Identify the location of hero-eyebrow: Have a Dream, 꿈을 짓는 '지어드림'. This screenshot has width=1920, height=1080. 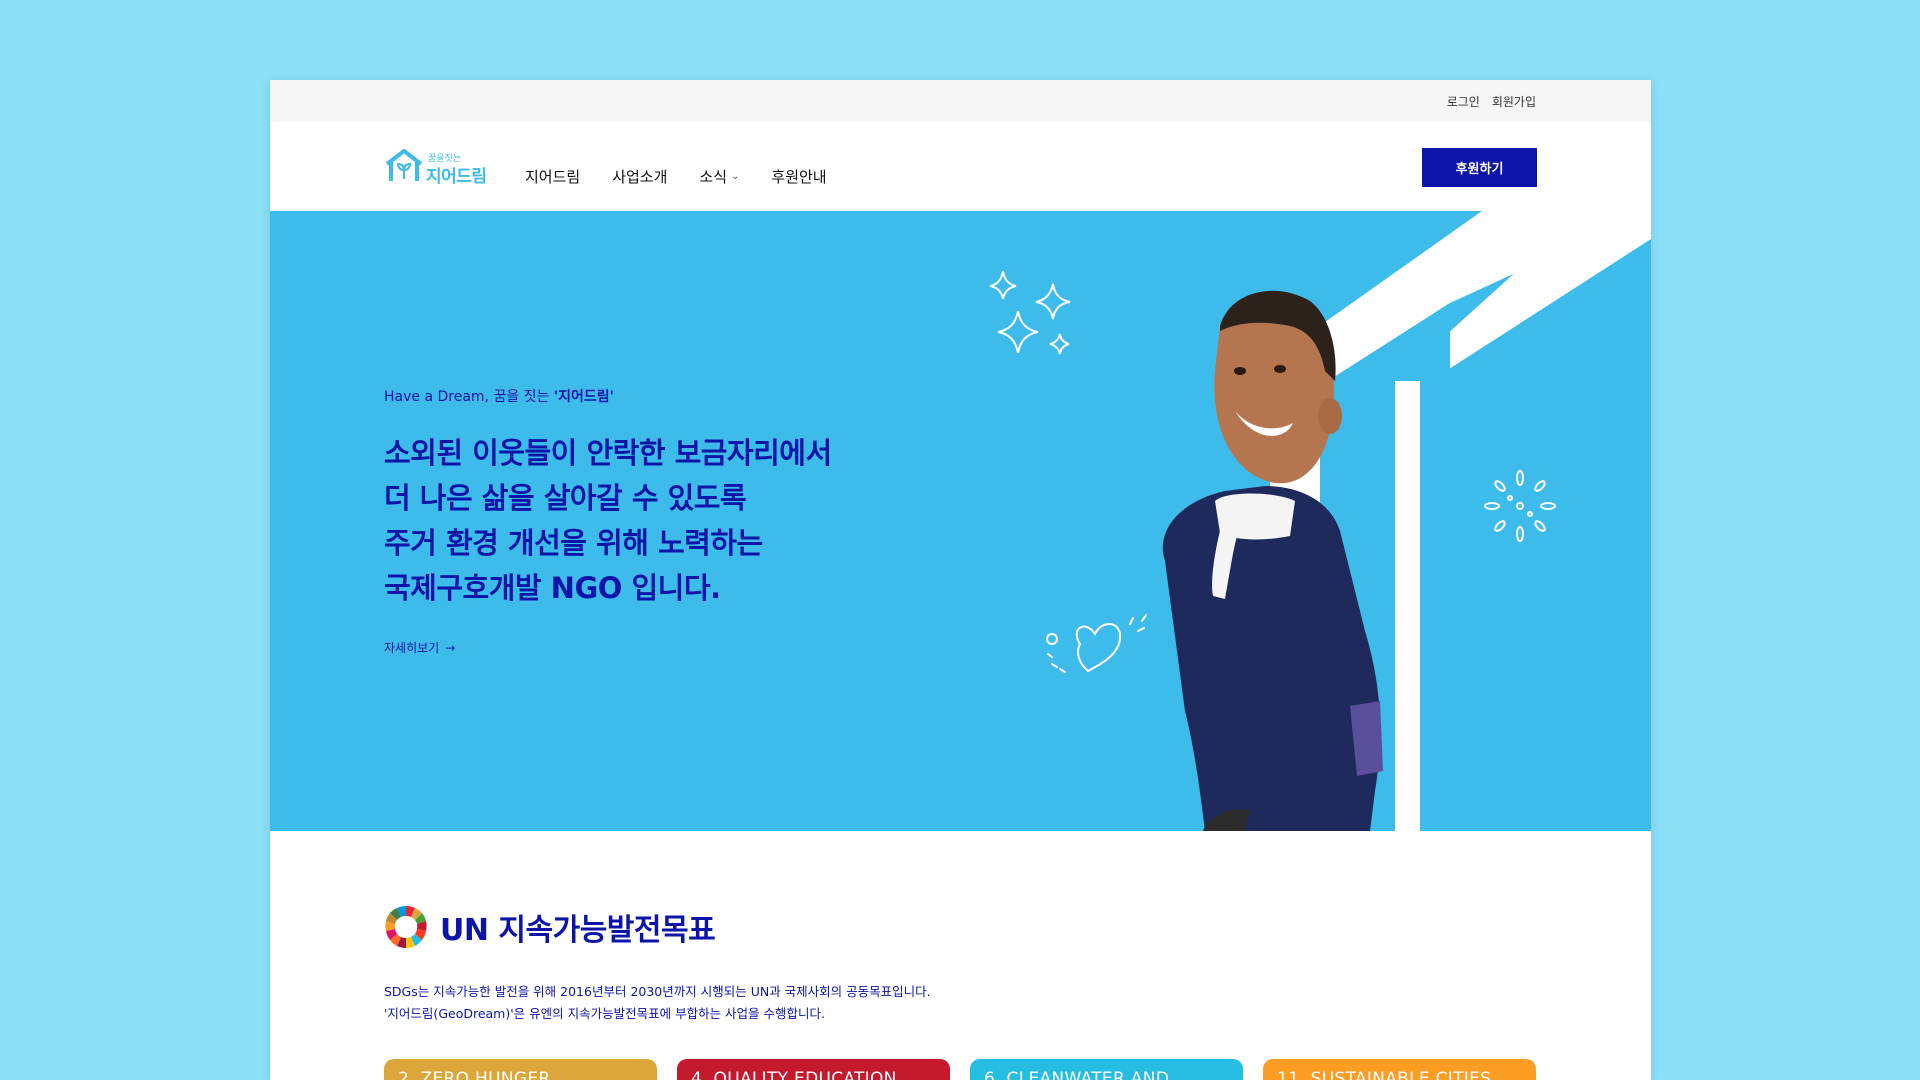
(499, 396).